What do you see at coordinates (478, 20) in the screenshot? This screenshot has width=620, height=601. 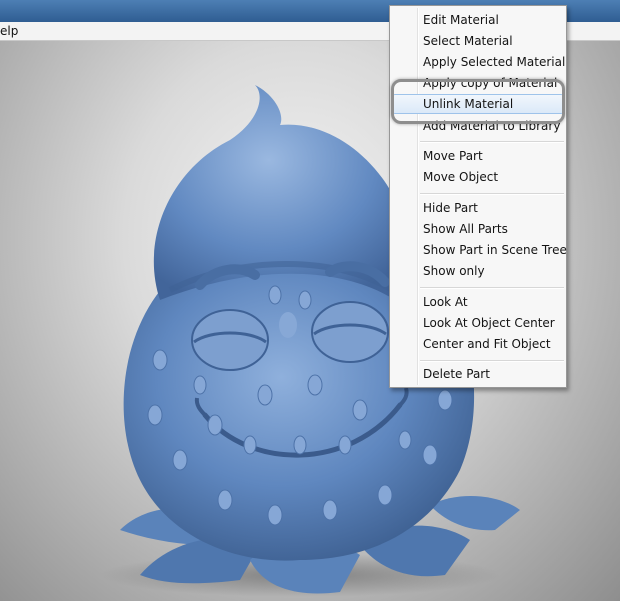 I see `menu-item-edit-material: Edit Material` at bounding box center [478, 20].